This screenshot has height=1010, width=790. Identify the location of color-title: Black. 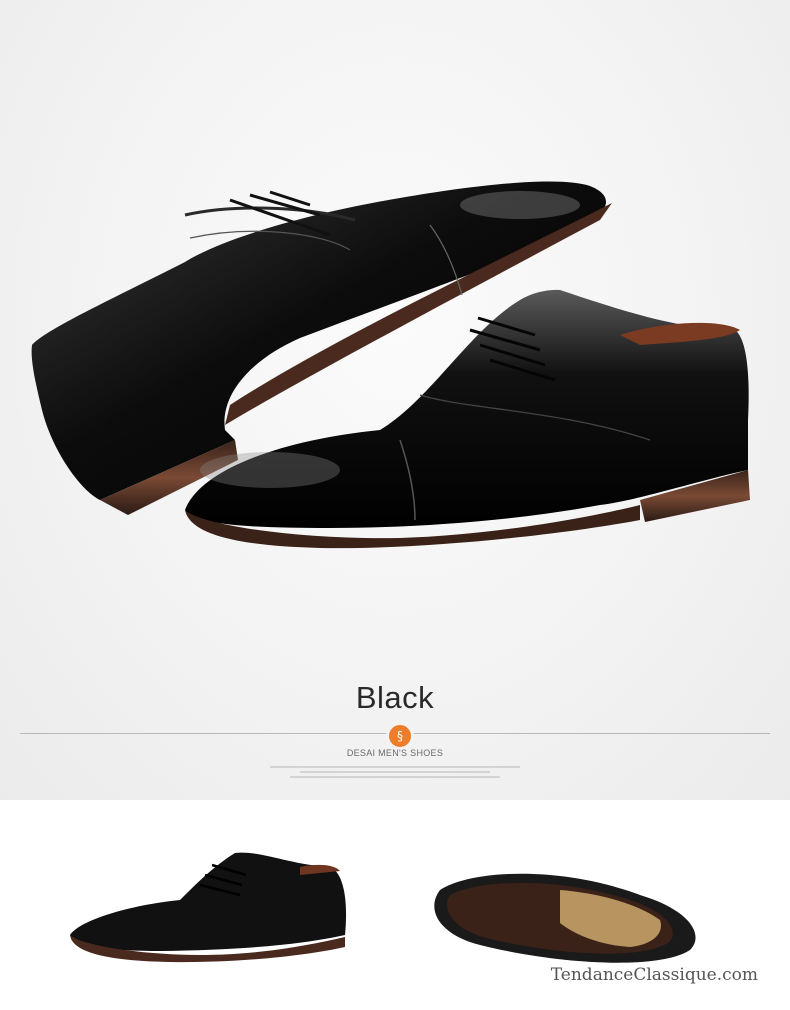
(395, 697).